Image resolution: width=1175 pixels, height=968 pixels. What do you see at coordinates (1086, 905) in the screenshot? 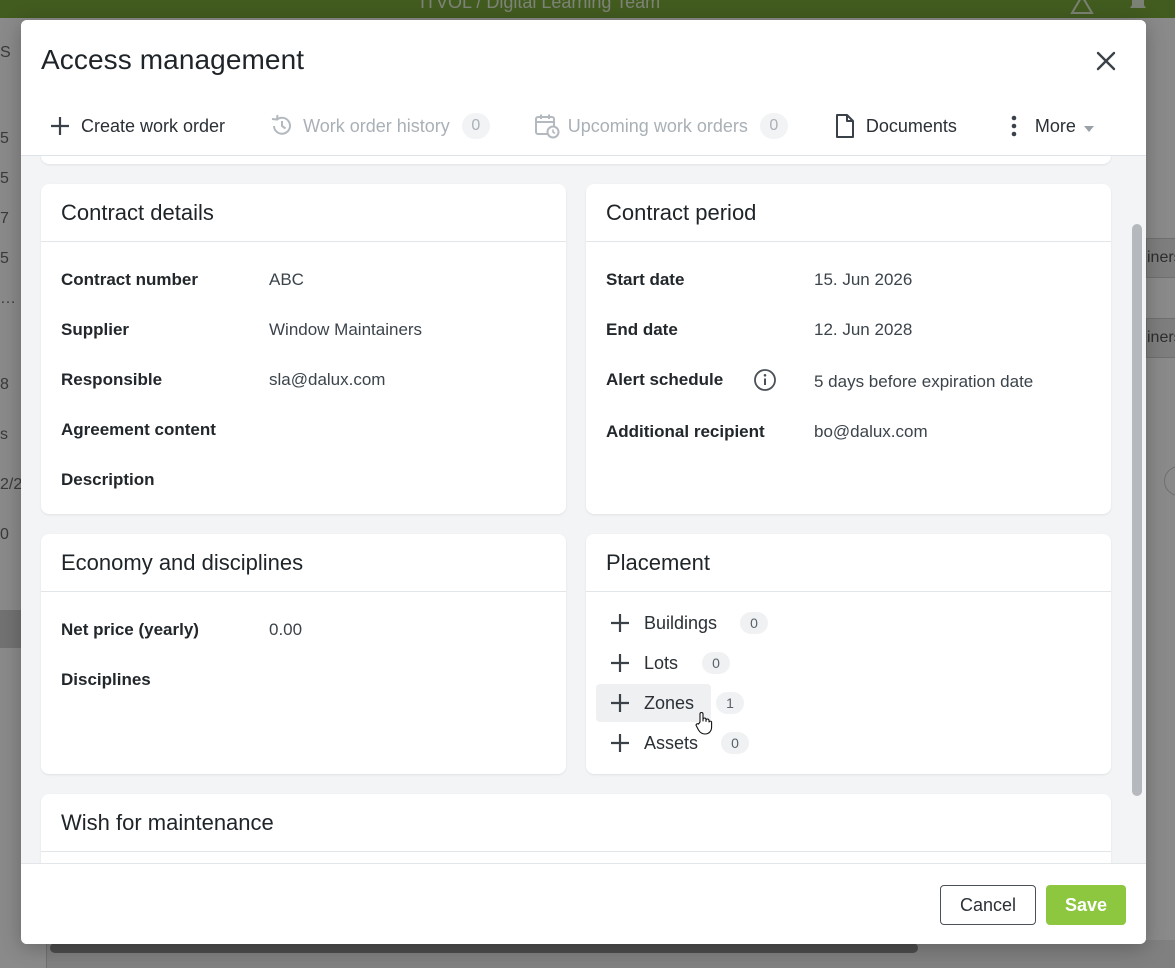
I see `save-button: Save` at bounding box center [1086, 905].